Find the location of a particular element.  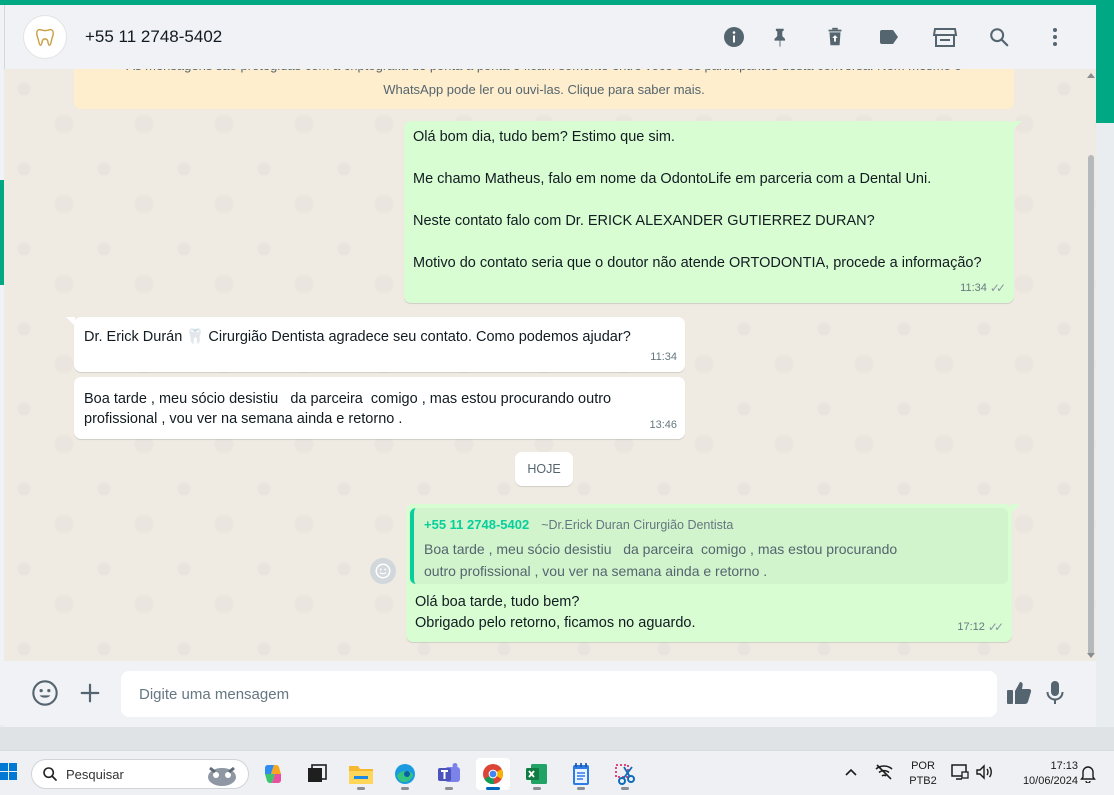

message-meta: 11:34 ✓✓ is located at coordinates (983, 288).